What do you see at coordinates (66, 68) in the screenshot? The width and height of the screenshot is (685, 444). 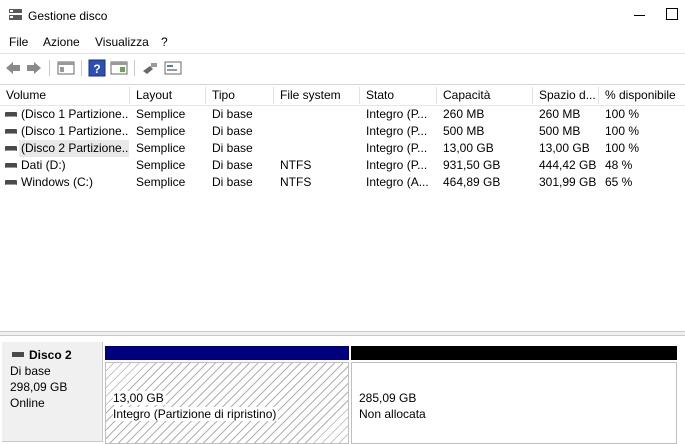 I see `console-tree-icon` at bounding box center [66, 68].